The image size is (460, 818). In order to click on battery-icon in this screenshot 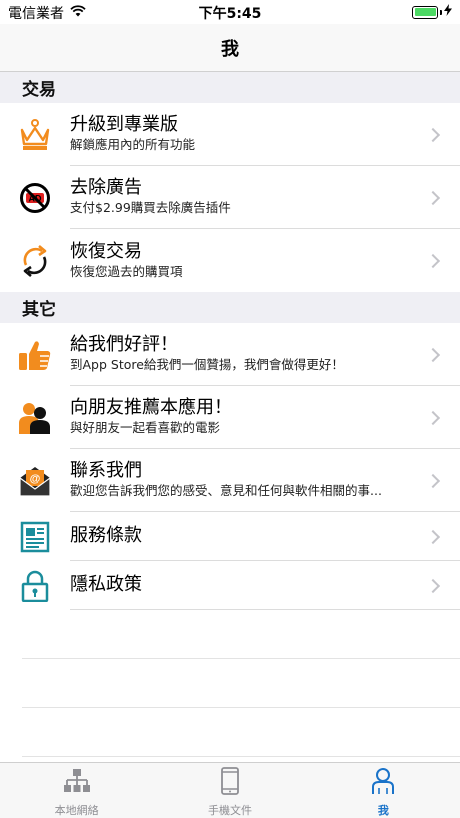, I will do `click(425, 12)`.